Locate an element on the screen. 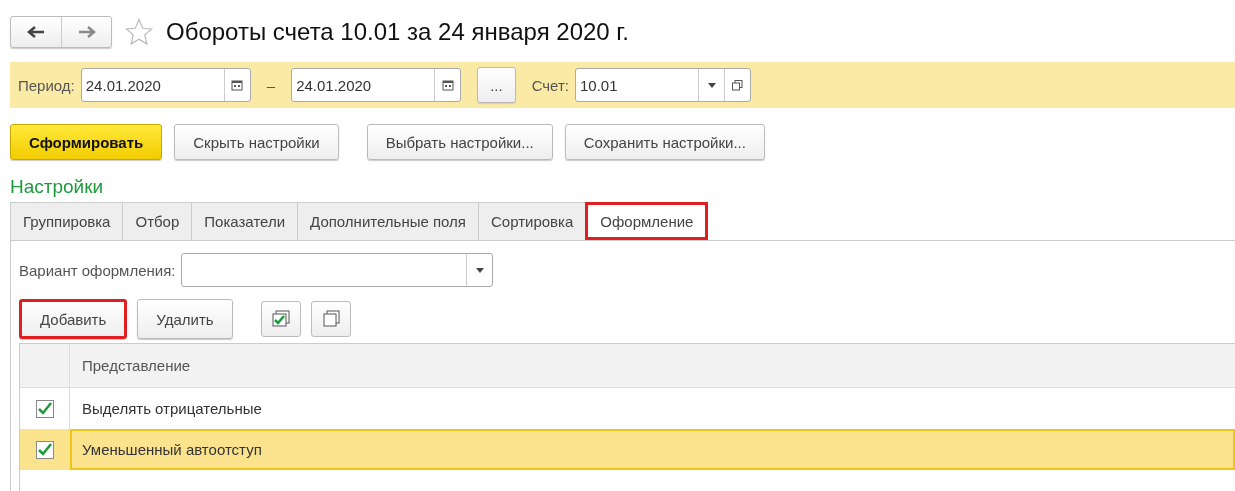 This screenshot has height=491, width=1235. column-header: Представление is located at coordinates (136, 366).